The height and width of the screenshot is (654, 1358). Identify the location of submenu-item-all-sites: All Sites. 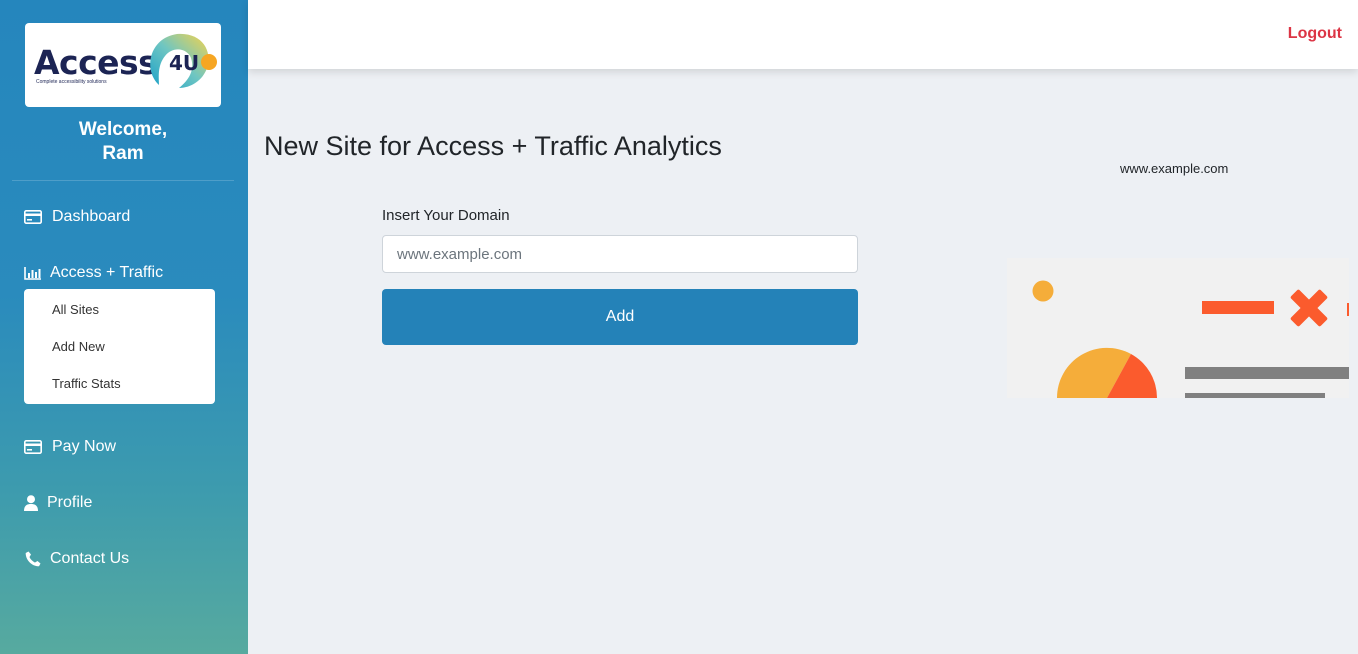
(119, 316).